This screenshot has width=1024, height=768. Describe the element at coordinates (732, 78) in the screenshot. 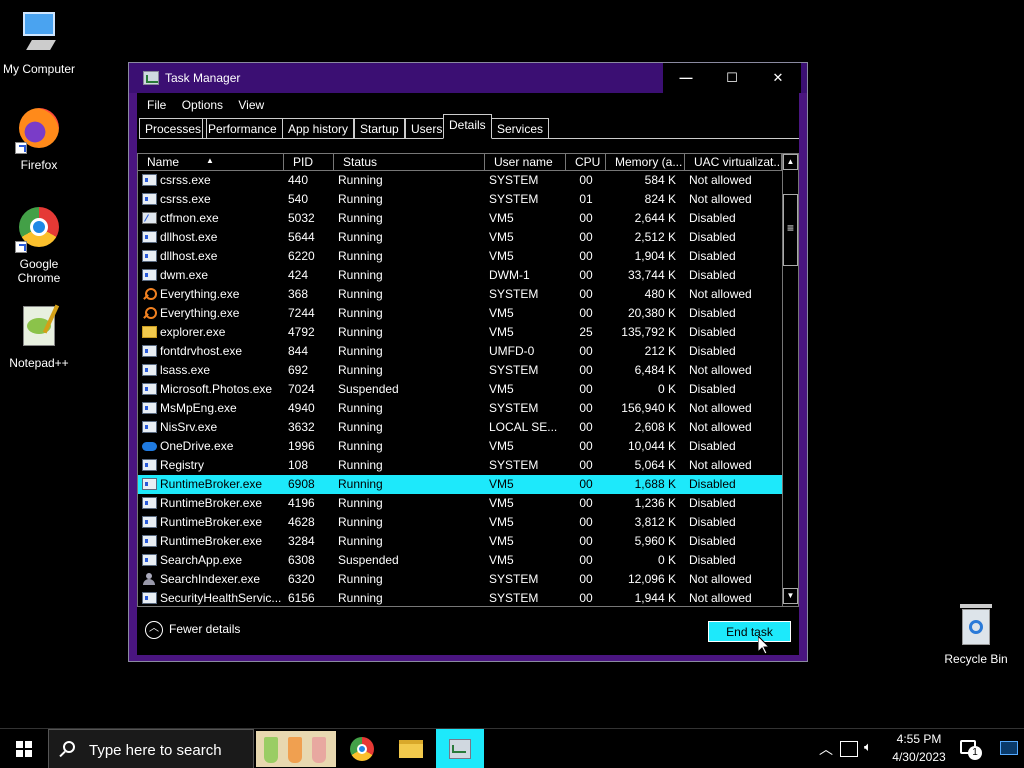

I see `maximize-button: ☐` at that location.